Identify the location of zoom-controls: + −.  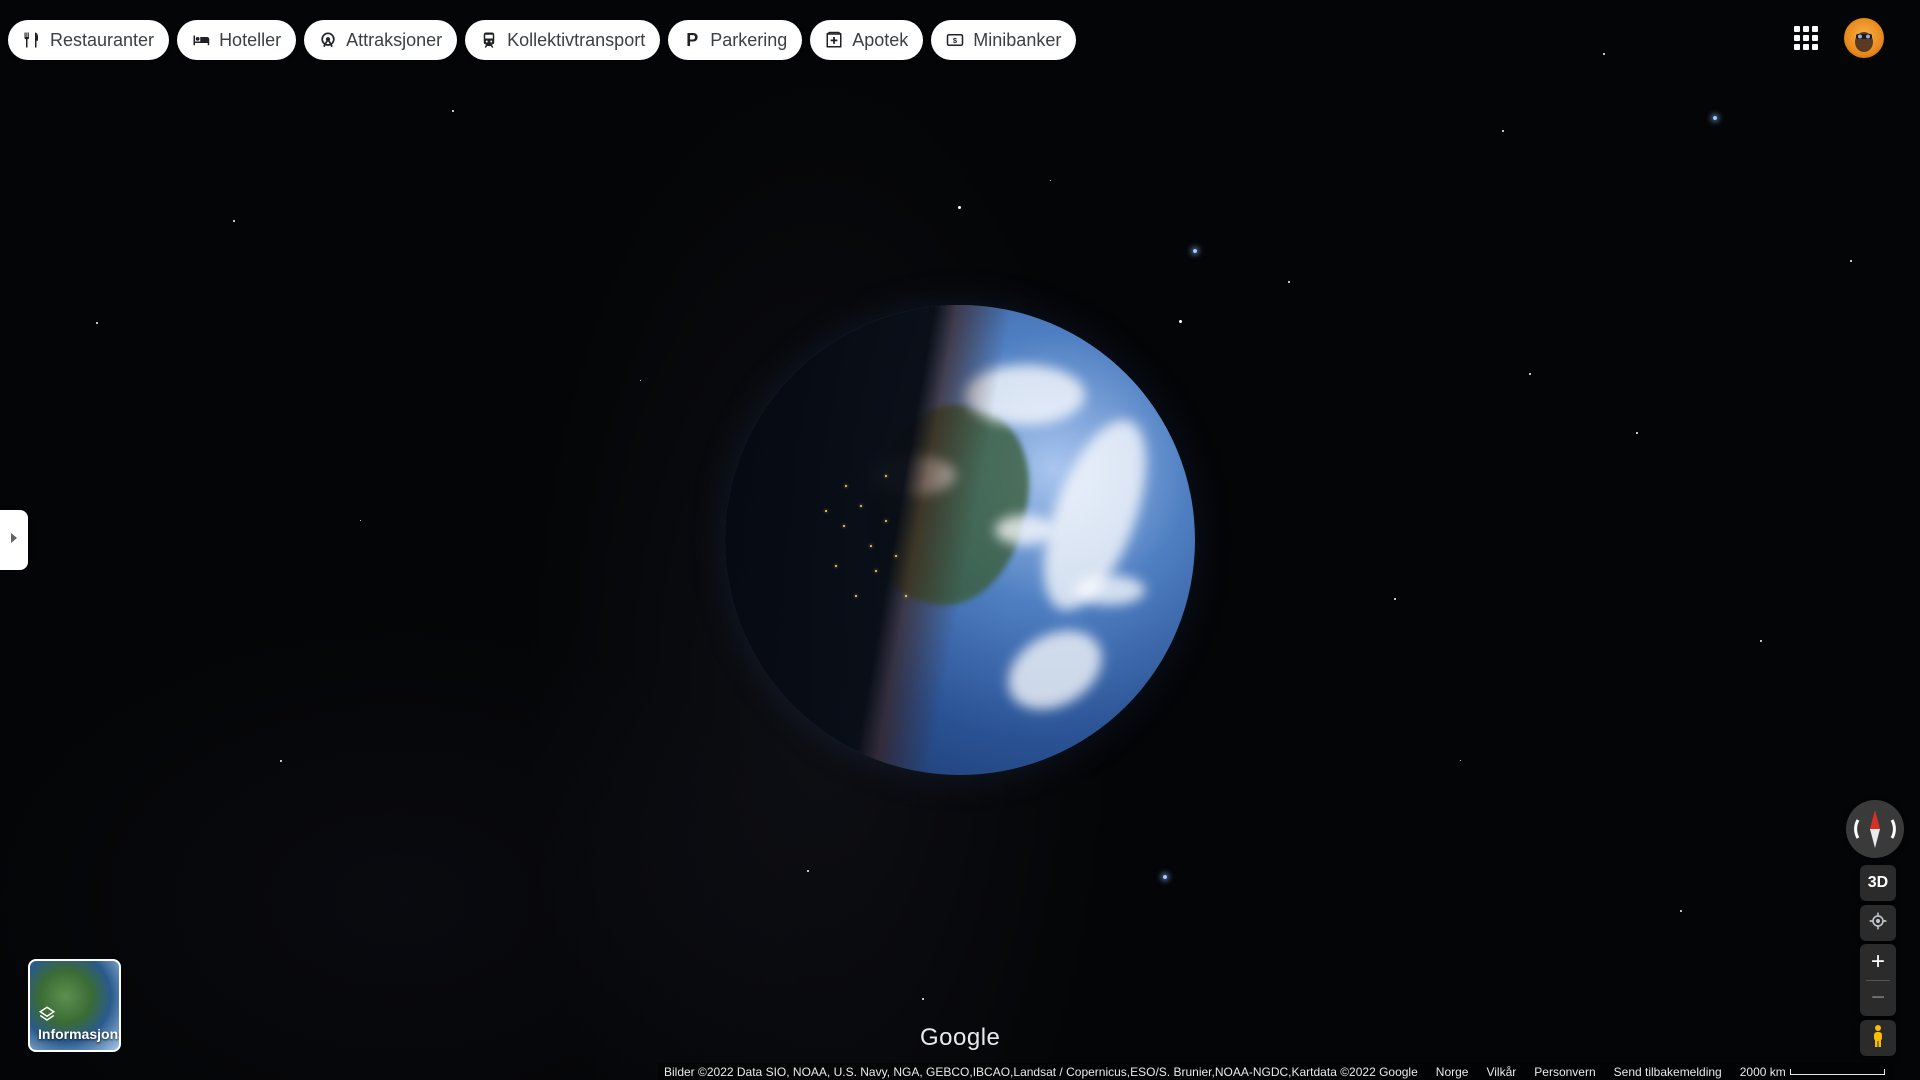
(1878, 980).